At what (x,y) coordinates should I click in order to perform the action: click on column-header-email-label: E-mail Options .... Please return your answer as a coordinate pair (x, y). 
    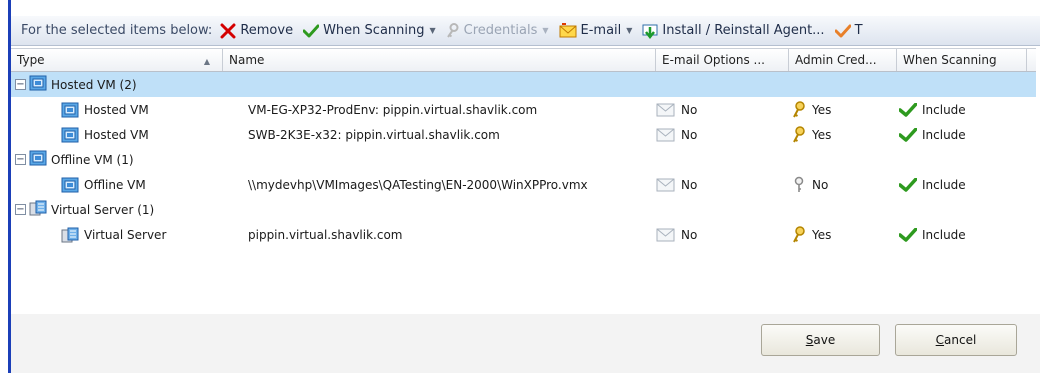
    Looking at the image, I should click on (713, 60).